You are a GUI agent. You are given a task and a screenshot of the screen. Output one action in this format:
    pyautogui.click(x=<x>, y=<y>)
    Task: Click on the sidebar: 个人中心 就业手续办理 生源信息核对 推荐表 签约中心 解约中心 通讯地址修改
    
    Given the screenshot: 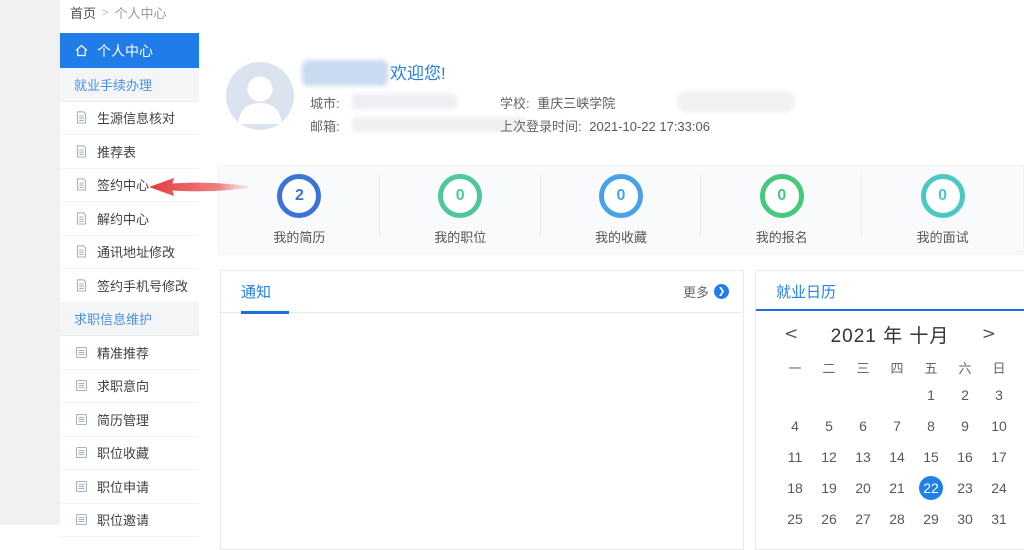 What is the action you would take?
    pyautogui.click(x=129, y=285)
    